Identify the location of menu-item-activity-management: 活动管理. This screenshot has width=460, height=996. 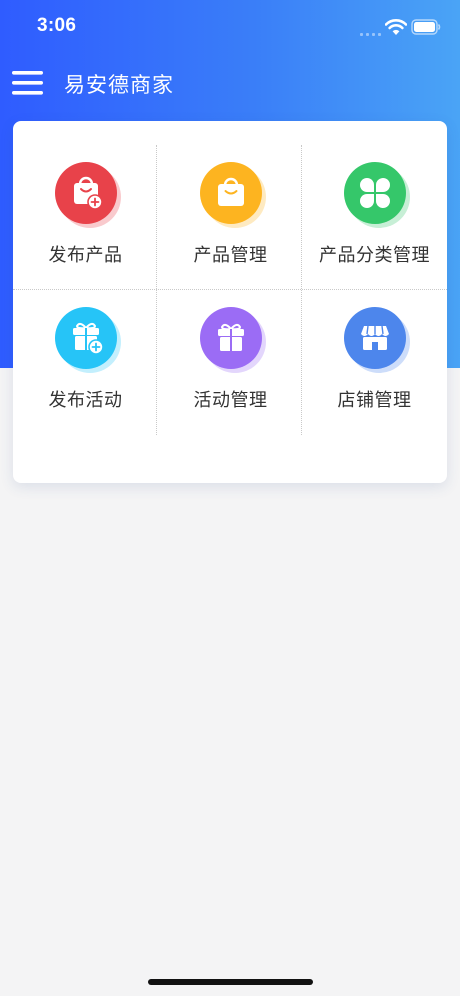
(230, 362).